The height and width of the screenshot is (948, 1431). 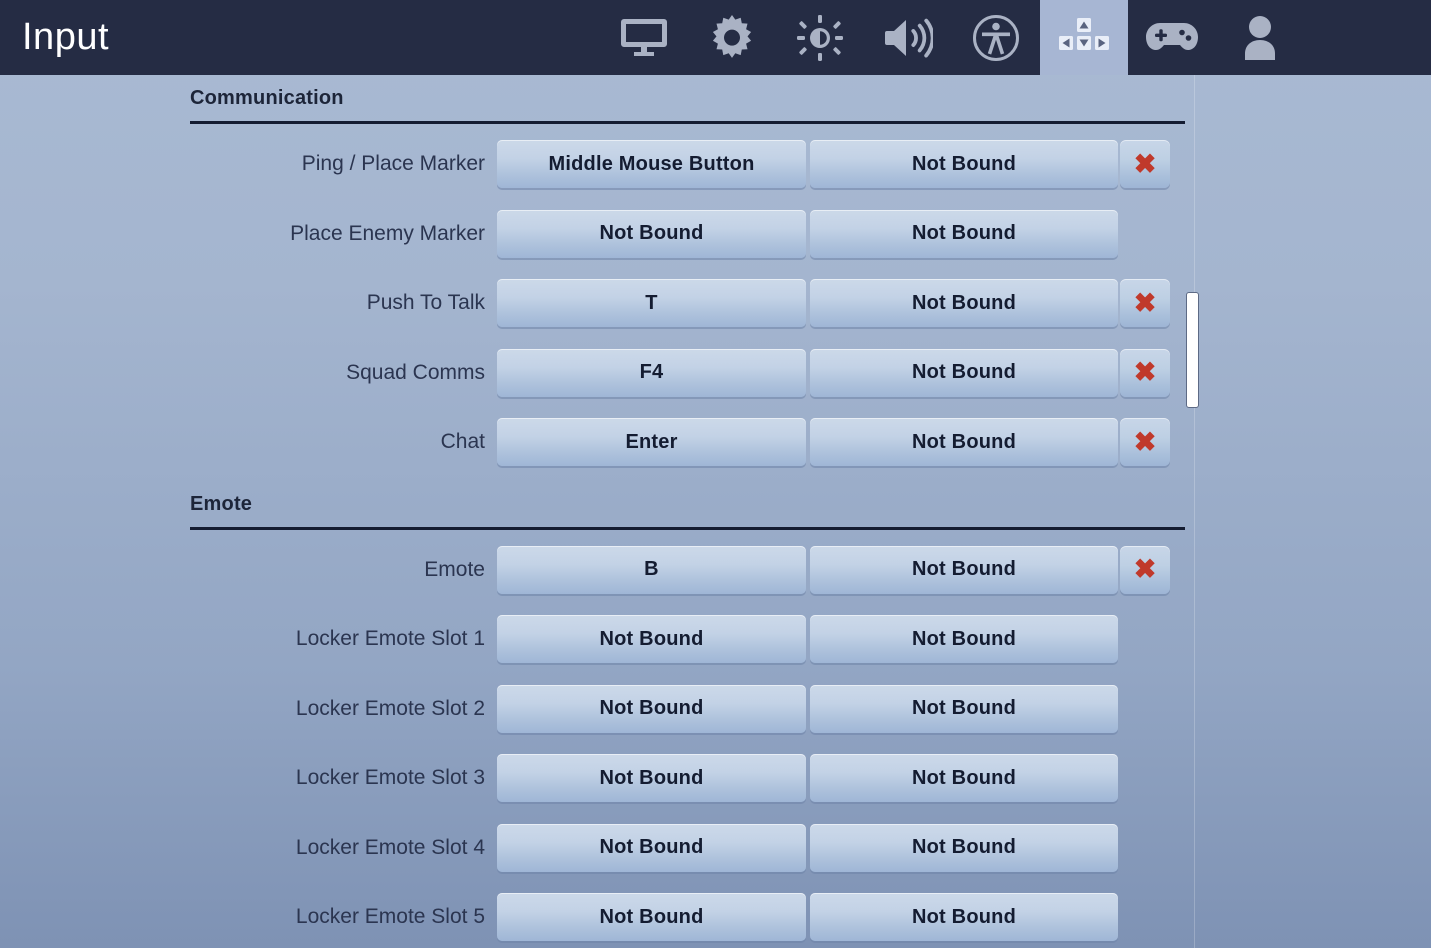 I want to click on binding-label: Place Enemy Marker, so click(x=387, y=233).